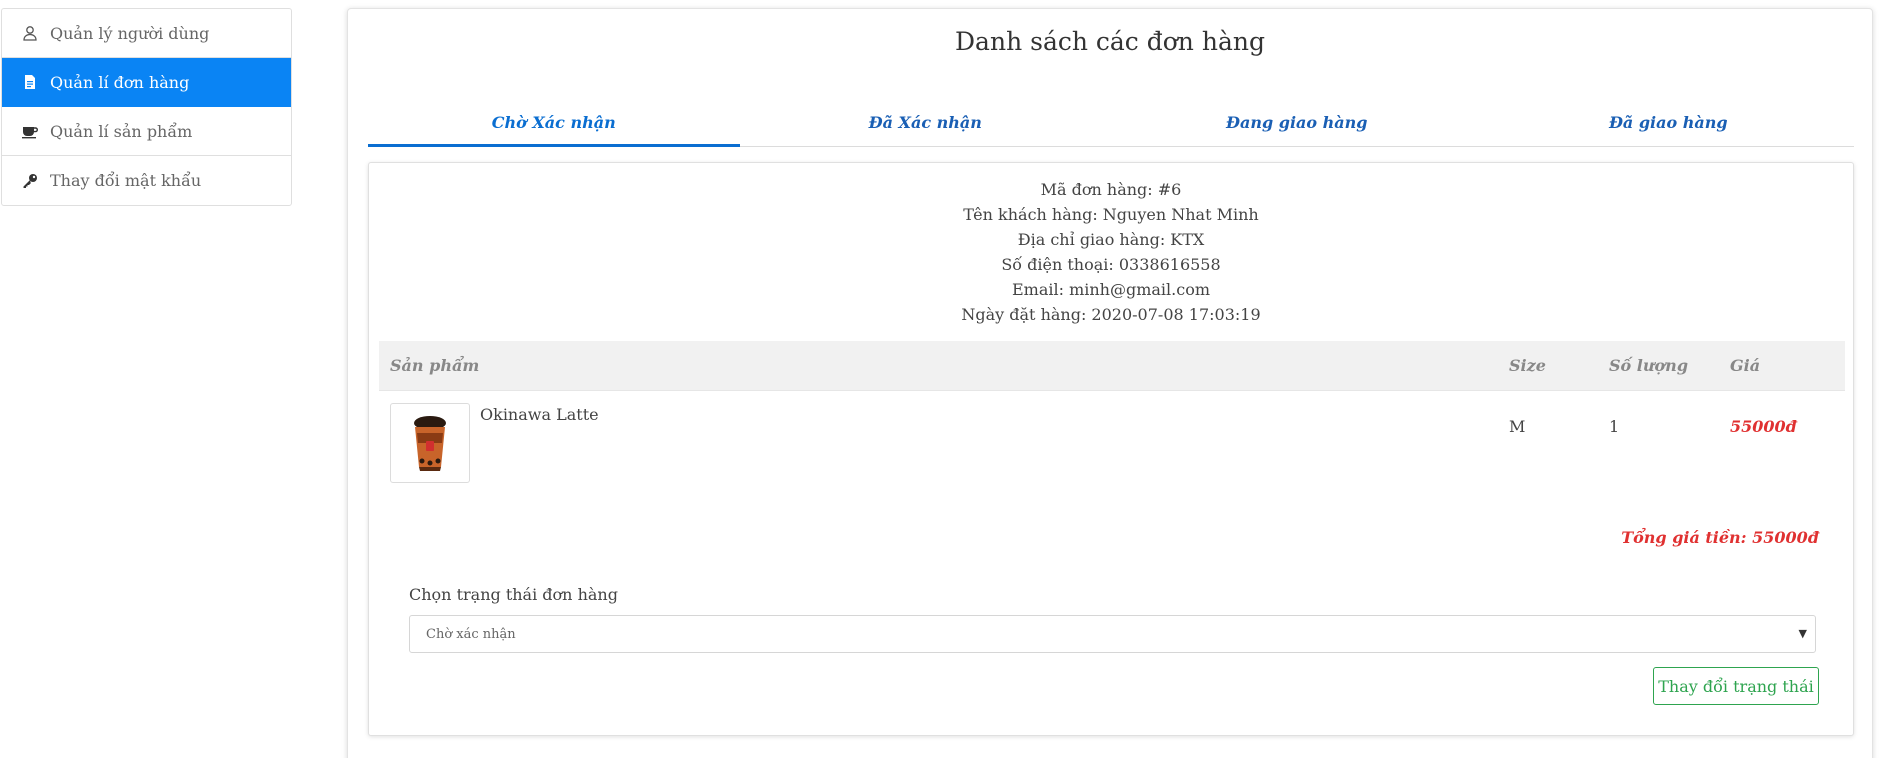 Image resolution: width=1897 pixels, height=758 pixels. Describe the element at coordinates (30, 181) in the screenshot. I see `key-icon` at that location.